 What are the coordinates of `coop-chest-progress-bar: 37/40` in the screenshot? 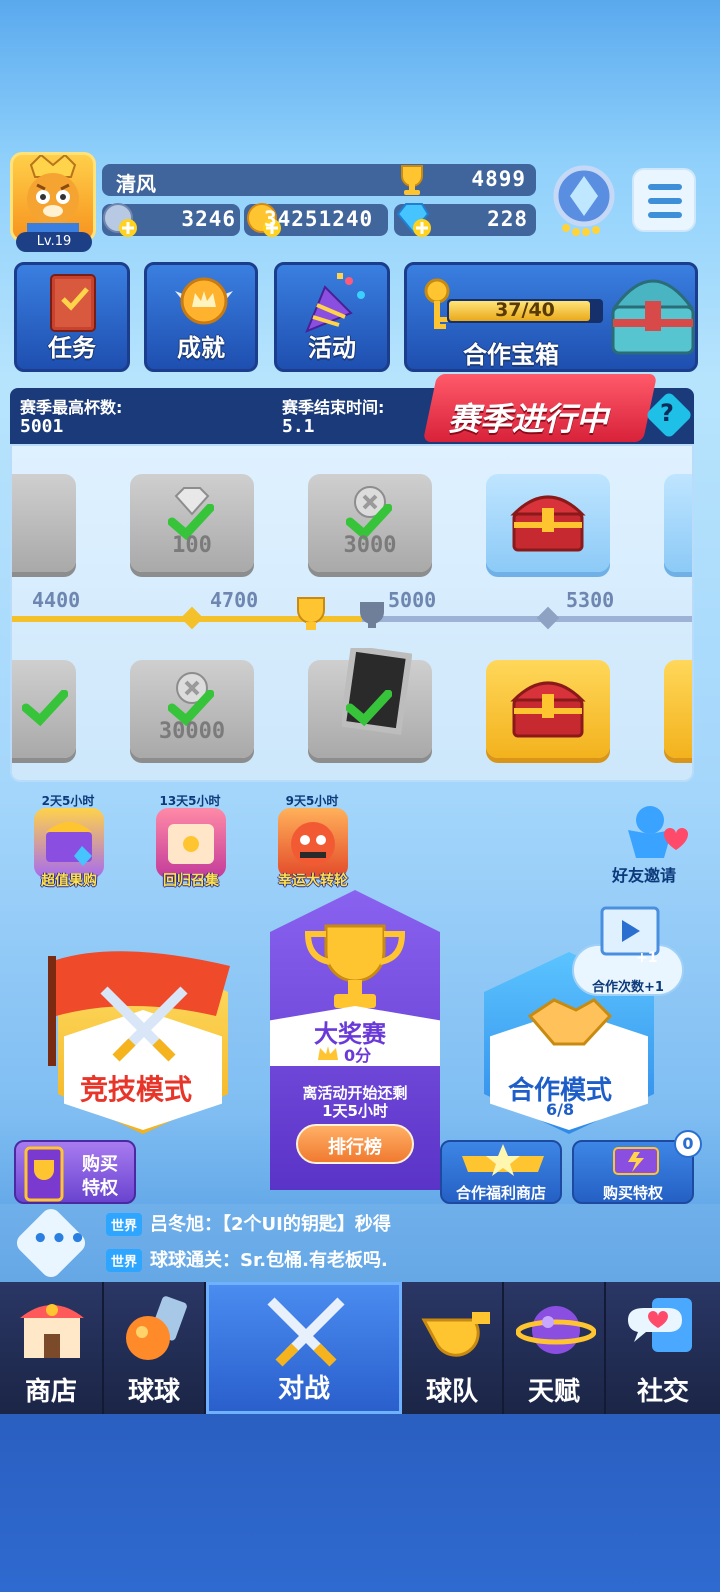 It's located at (525, 311).